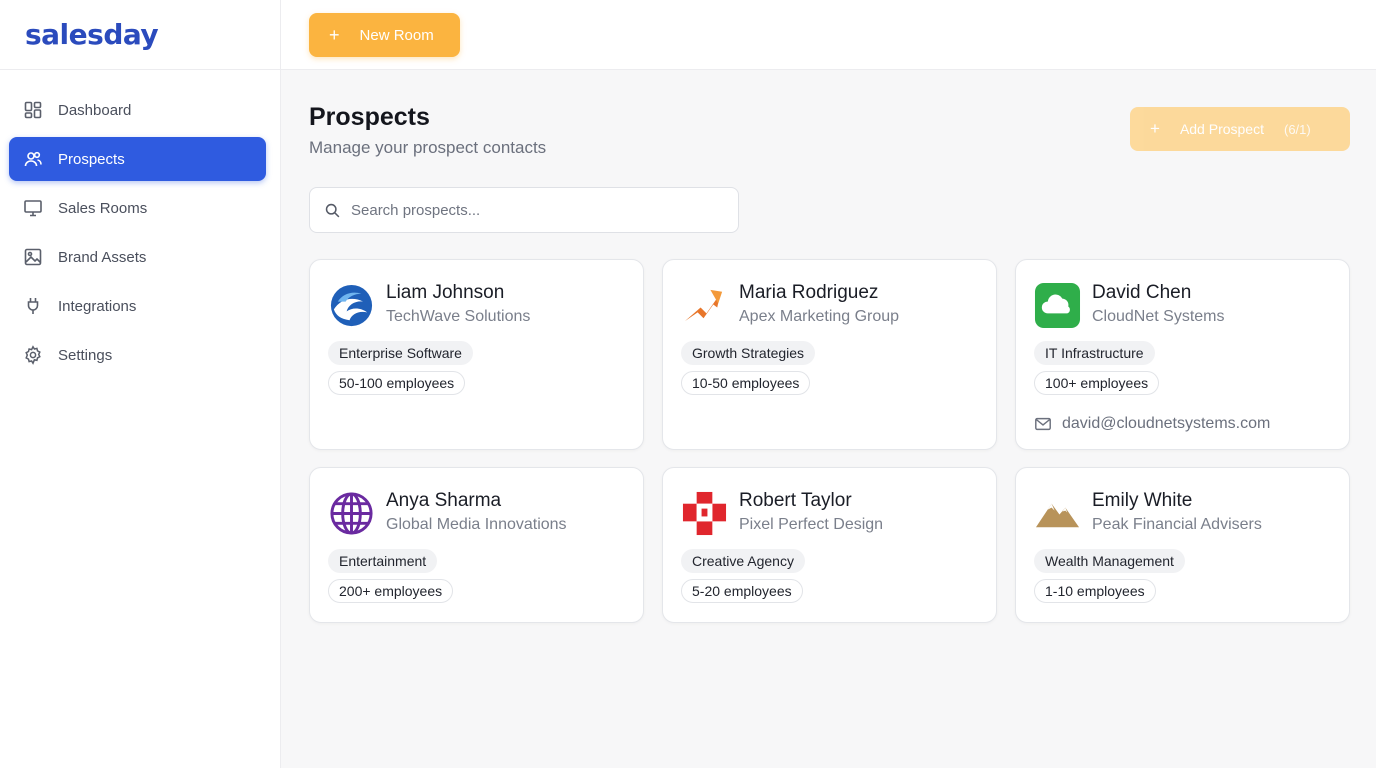 This screenshot has width=1376, height=768. What do you see at coordinates (1177, 524) in the screenshot?
I see `prospect-company: Peak Financial Advisers` at bounding box center [1177, 524].